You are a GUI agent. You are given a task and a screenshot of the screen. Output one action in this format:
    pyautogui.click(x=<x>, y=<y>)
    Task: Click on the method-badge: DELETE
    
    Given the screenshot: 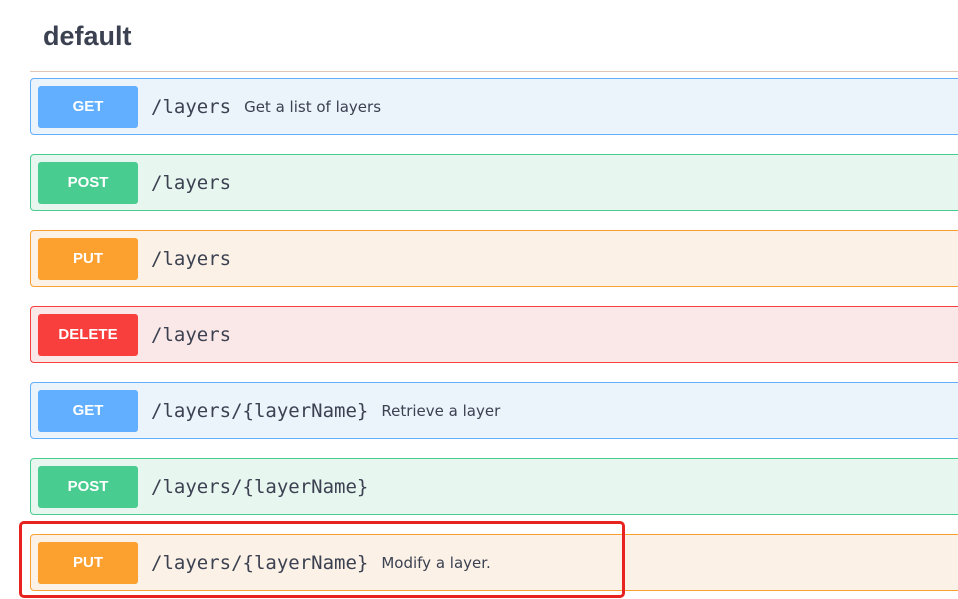 What is the action you would take?
    pyautogui.click(x=88, y=334)
    